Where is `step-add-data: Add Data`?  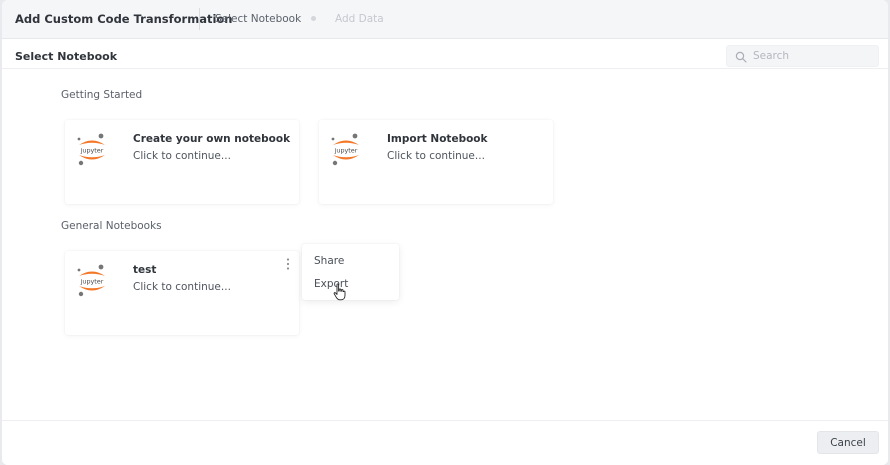
step-add-data: Add Data is located at coordinates (359, 19).